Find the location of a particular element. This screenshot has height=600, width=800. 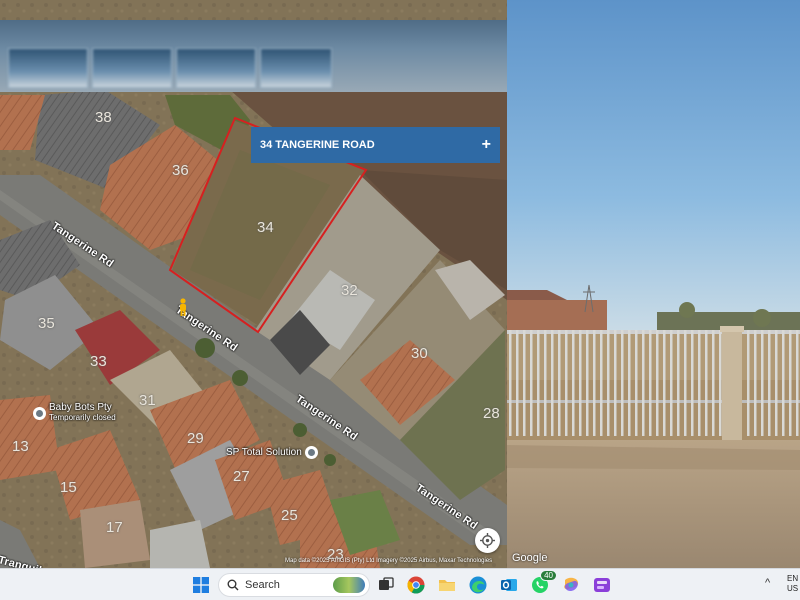

lot-number: 31 is located at coordinates (147, 400).